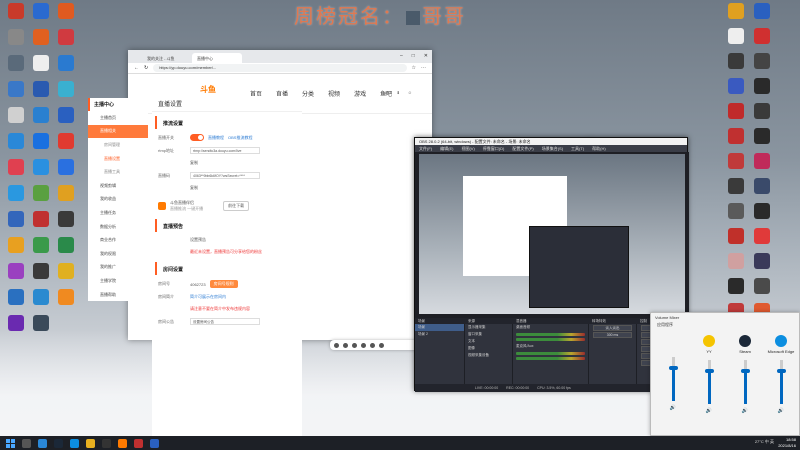 The width and height of the screenshot is (800, 450). Describe the element at coordinates (118, 268) in the screenshot. I see `sidebar-item: 我的推广` at that location.